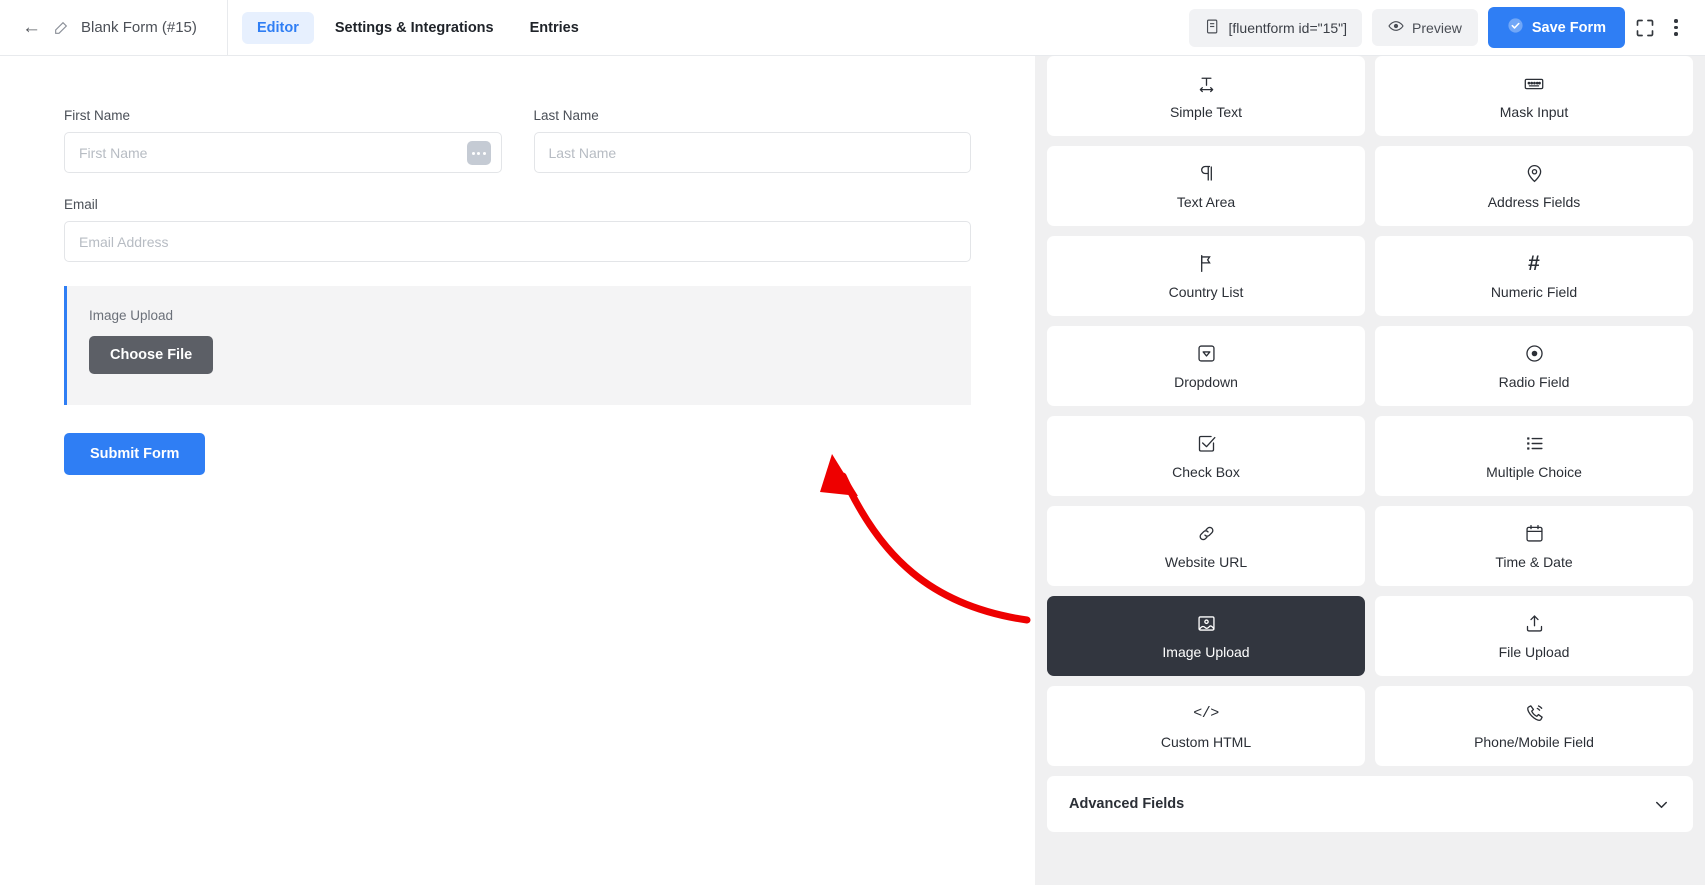 This screenshot has width=1705, height=885. What do you see at coordinates (1568, 27) in the screenshot?
I see `save-form-label: Save Form` at bounding box center [1568, 27].